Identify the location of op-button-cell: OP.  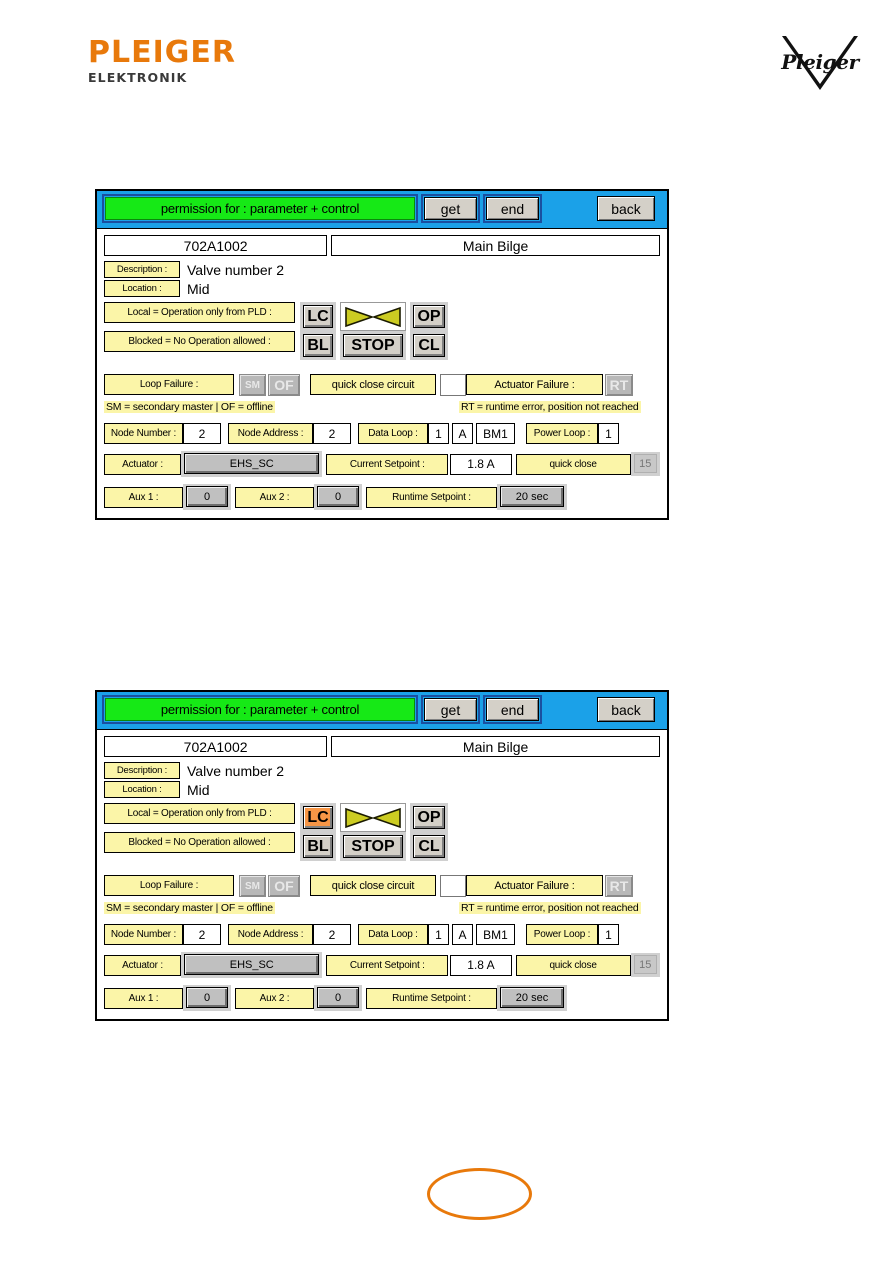
(429, 316).